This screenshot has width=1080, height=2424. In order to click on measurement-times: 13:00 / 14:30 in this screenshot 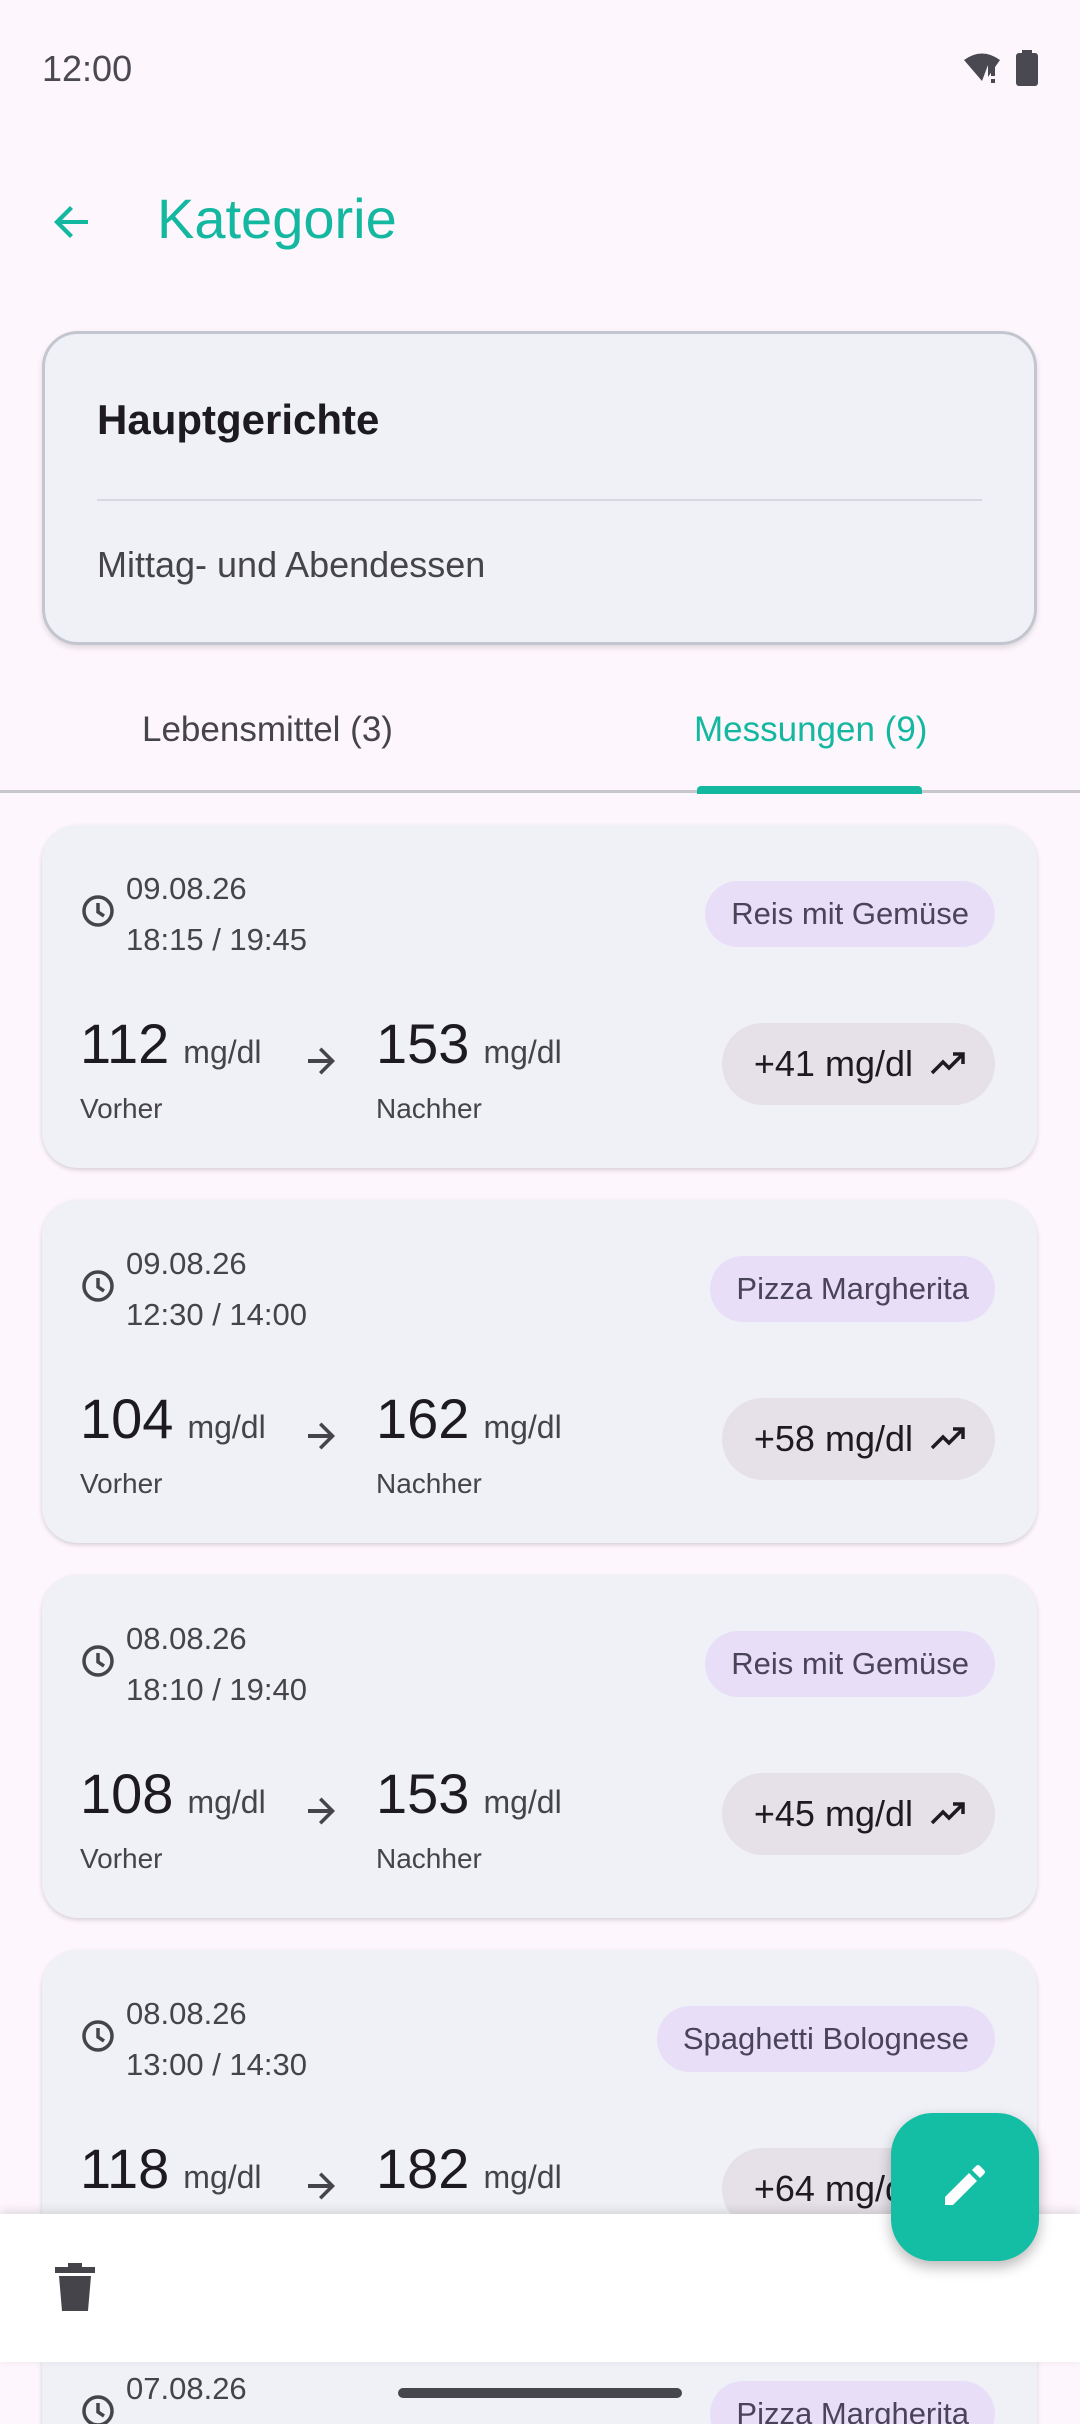, I will do `click(216, 2064)`.